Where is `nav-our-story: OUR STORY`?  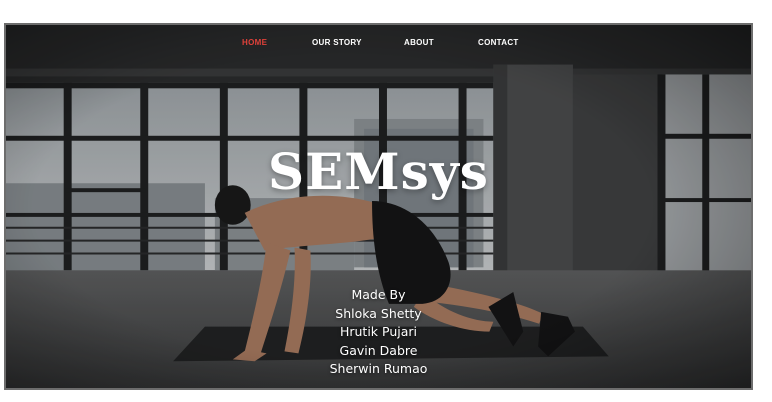
nav-our-story: OUR STORY is located at coordinates (337, 42).